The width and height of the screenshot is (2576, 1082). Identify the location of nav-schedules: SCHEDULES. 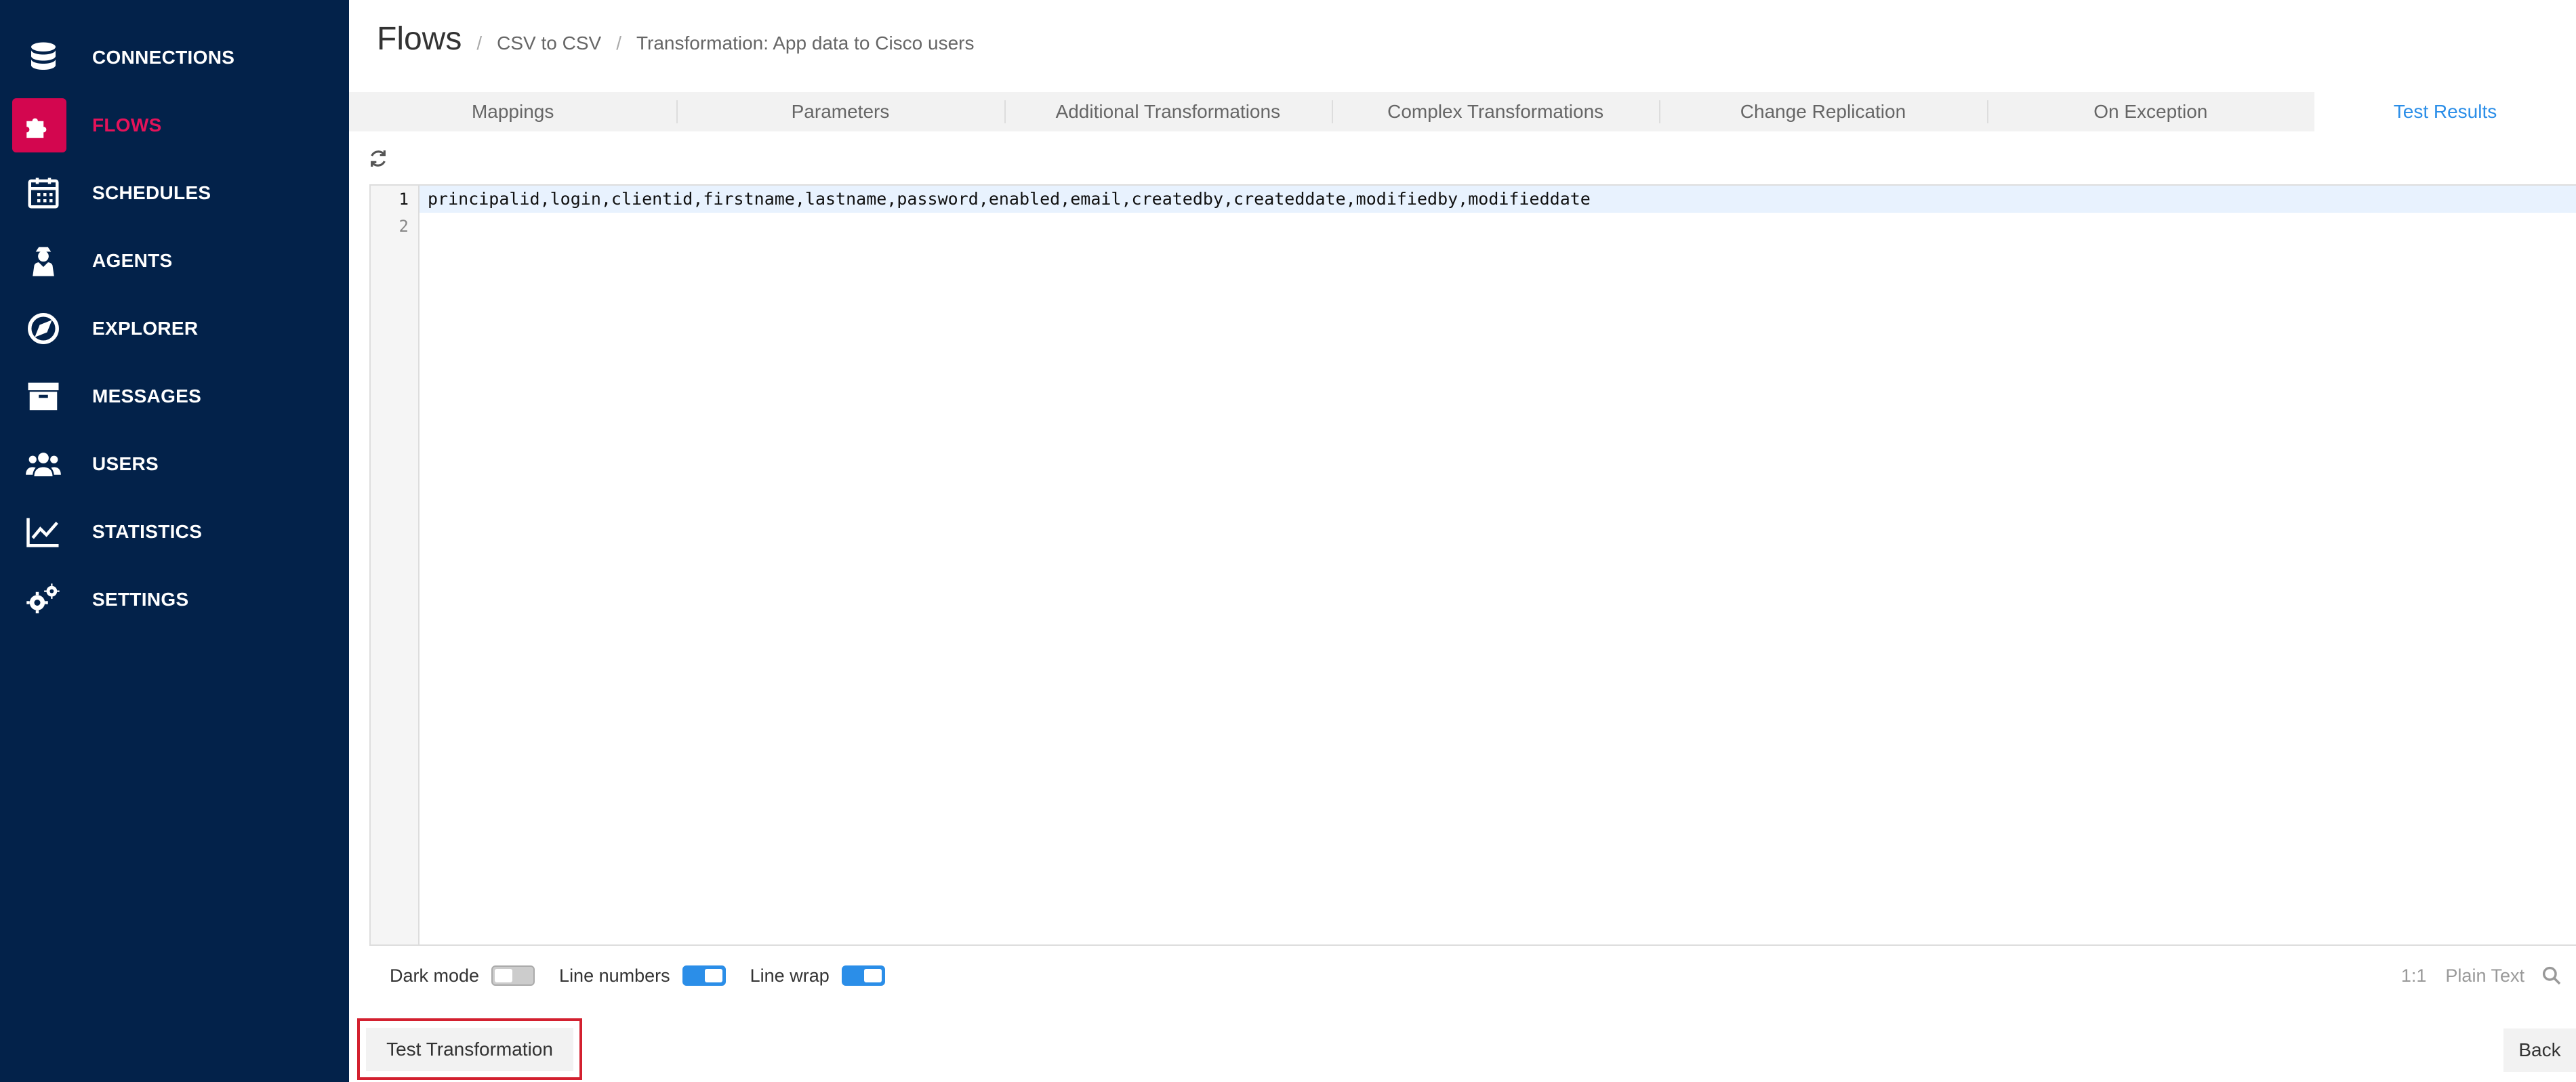
(175, 193).